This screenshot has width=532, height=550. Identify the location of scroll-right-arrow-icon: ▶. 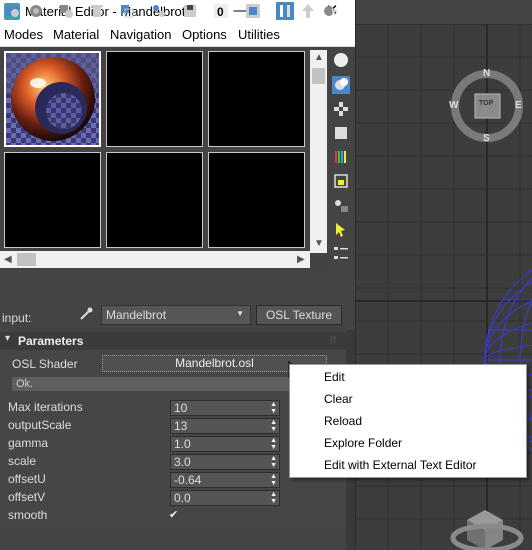
(301, 259).